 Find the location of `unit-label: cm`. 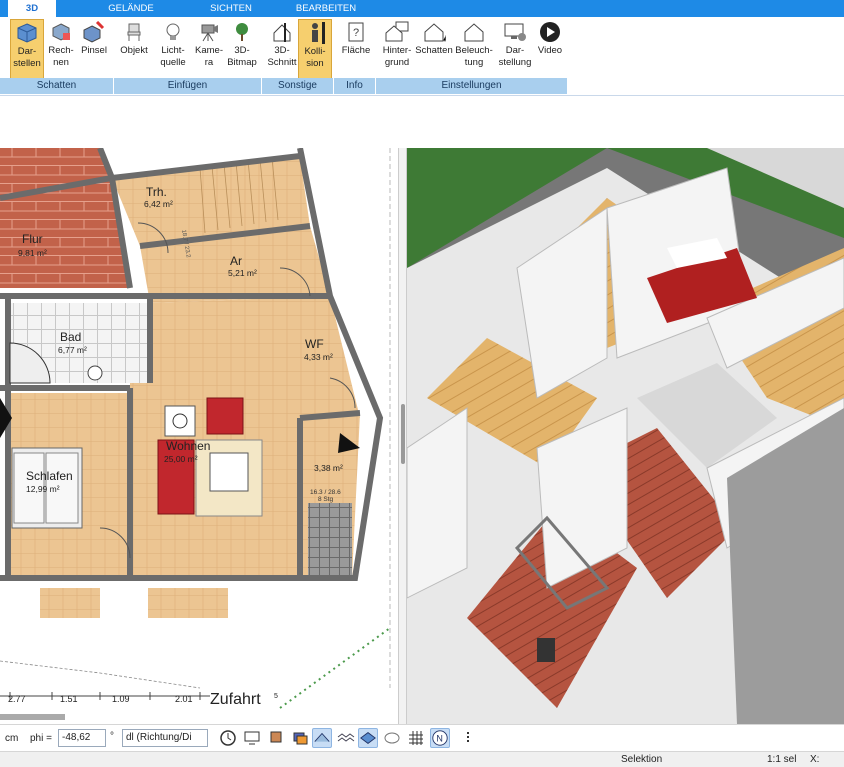

unit-label: cm is located at coordinates (12, 738).